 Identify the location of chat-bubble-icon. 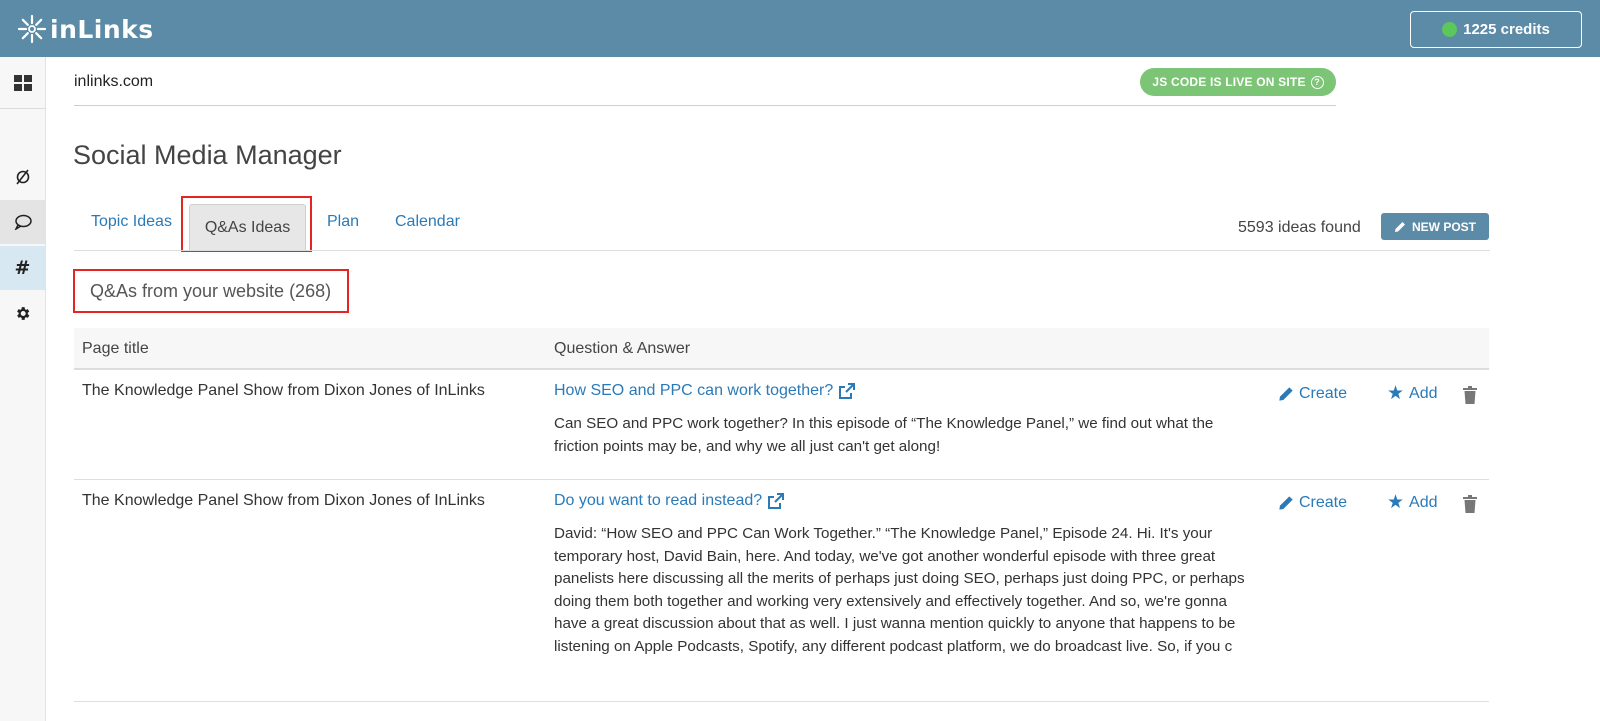
(23, 222).